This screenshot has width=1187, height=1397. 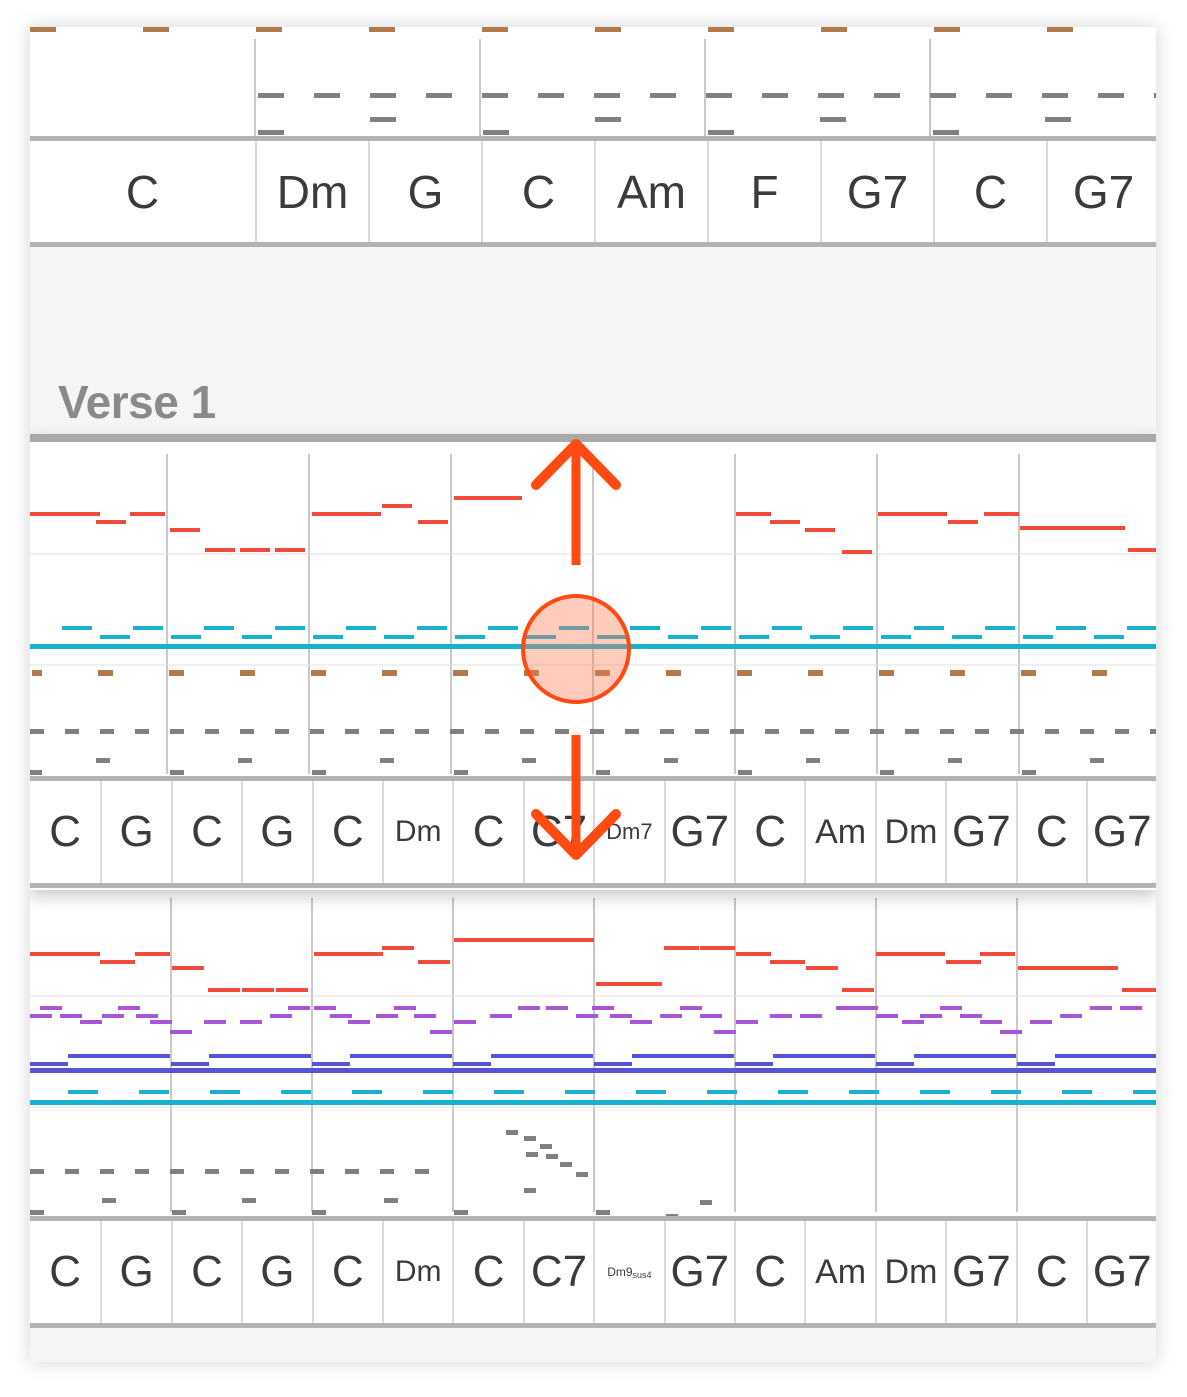 What do you see at coordinates (593, 83) in the screenshot?
I see `intro-track-block` at bounding box center [593, 83].